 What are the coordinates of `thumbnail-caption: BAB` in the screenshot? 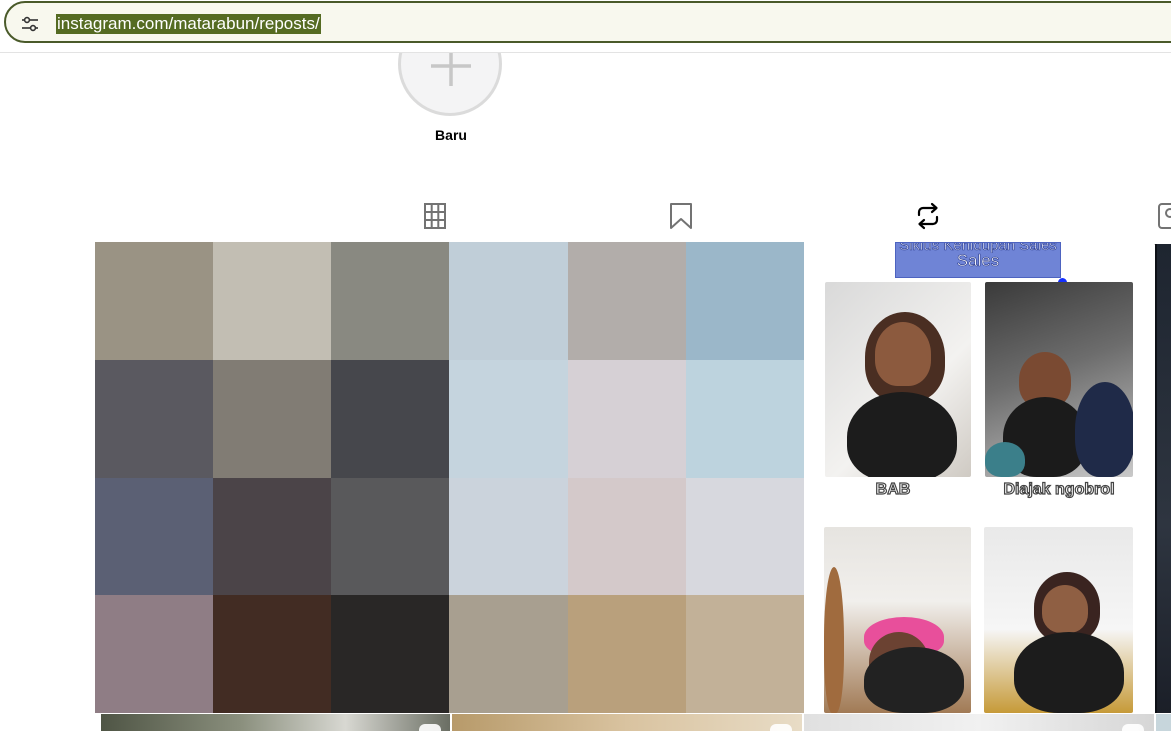 It's located at (893, 489).